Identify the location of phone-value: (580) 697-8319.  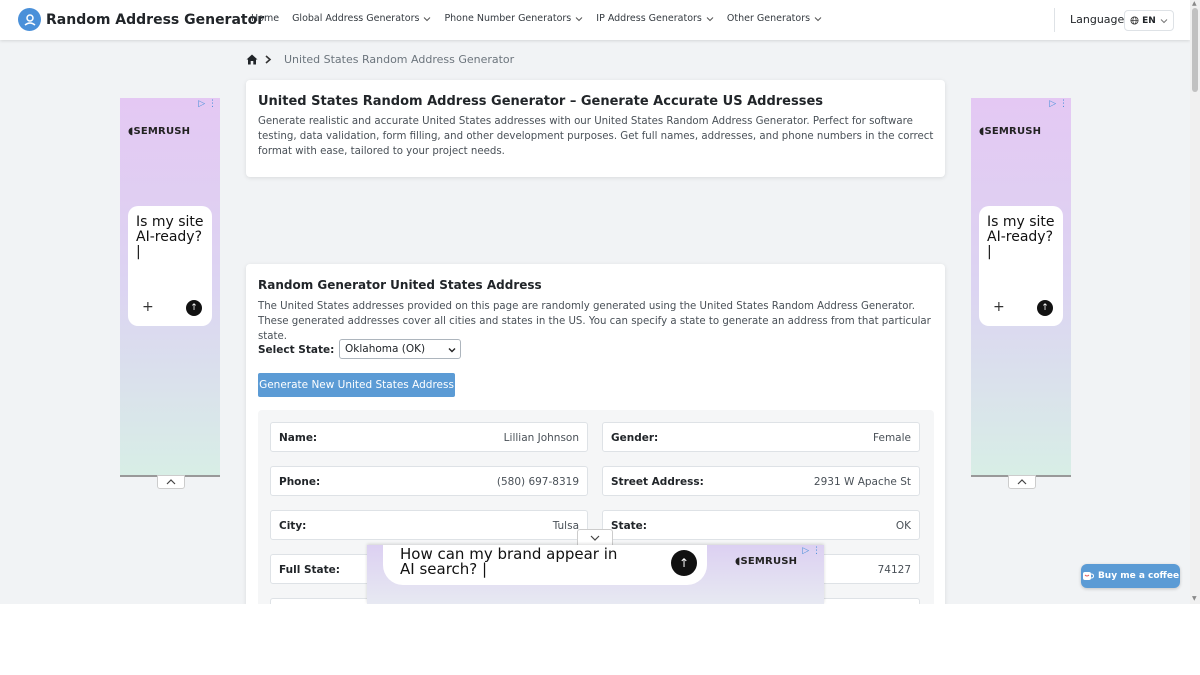
(537, 482).